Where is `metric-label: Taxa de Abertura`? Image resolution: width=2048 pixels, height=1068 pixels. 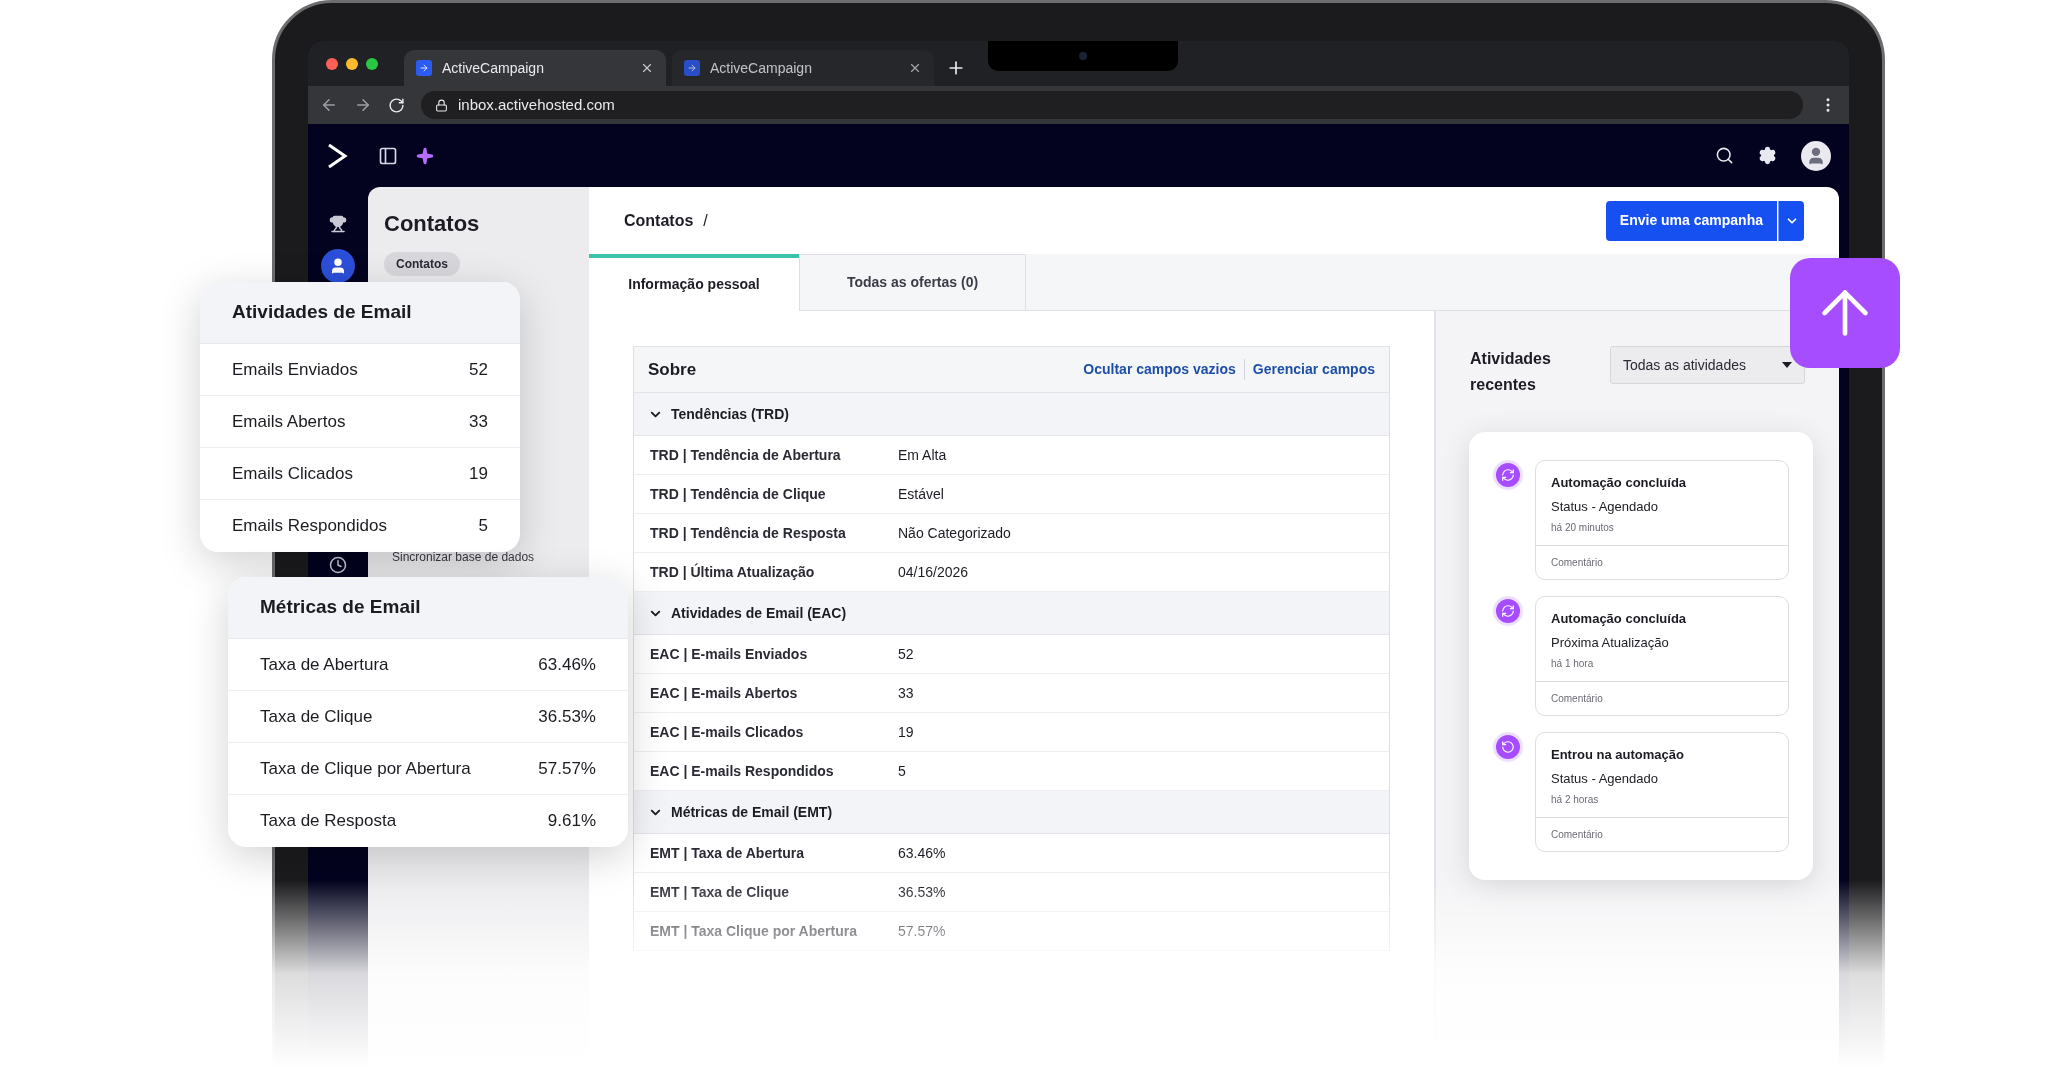
metric-label: Taxa de Abertura is located at coordinates (324, 664).